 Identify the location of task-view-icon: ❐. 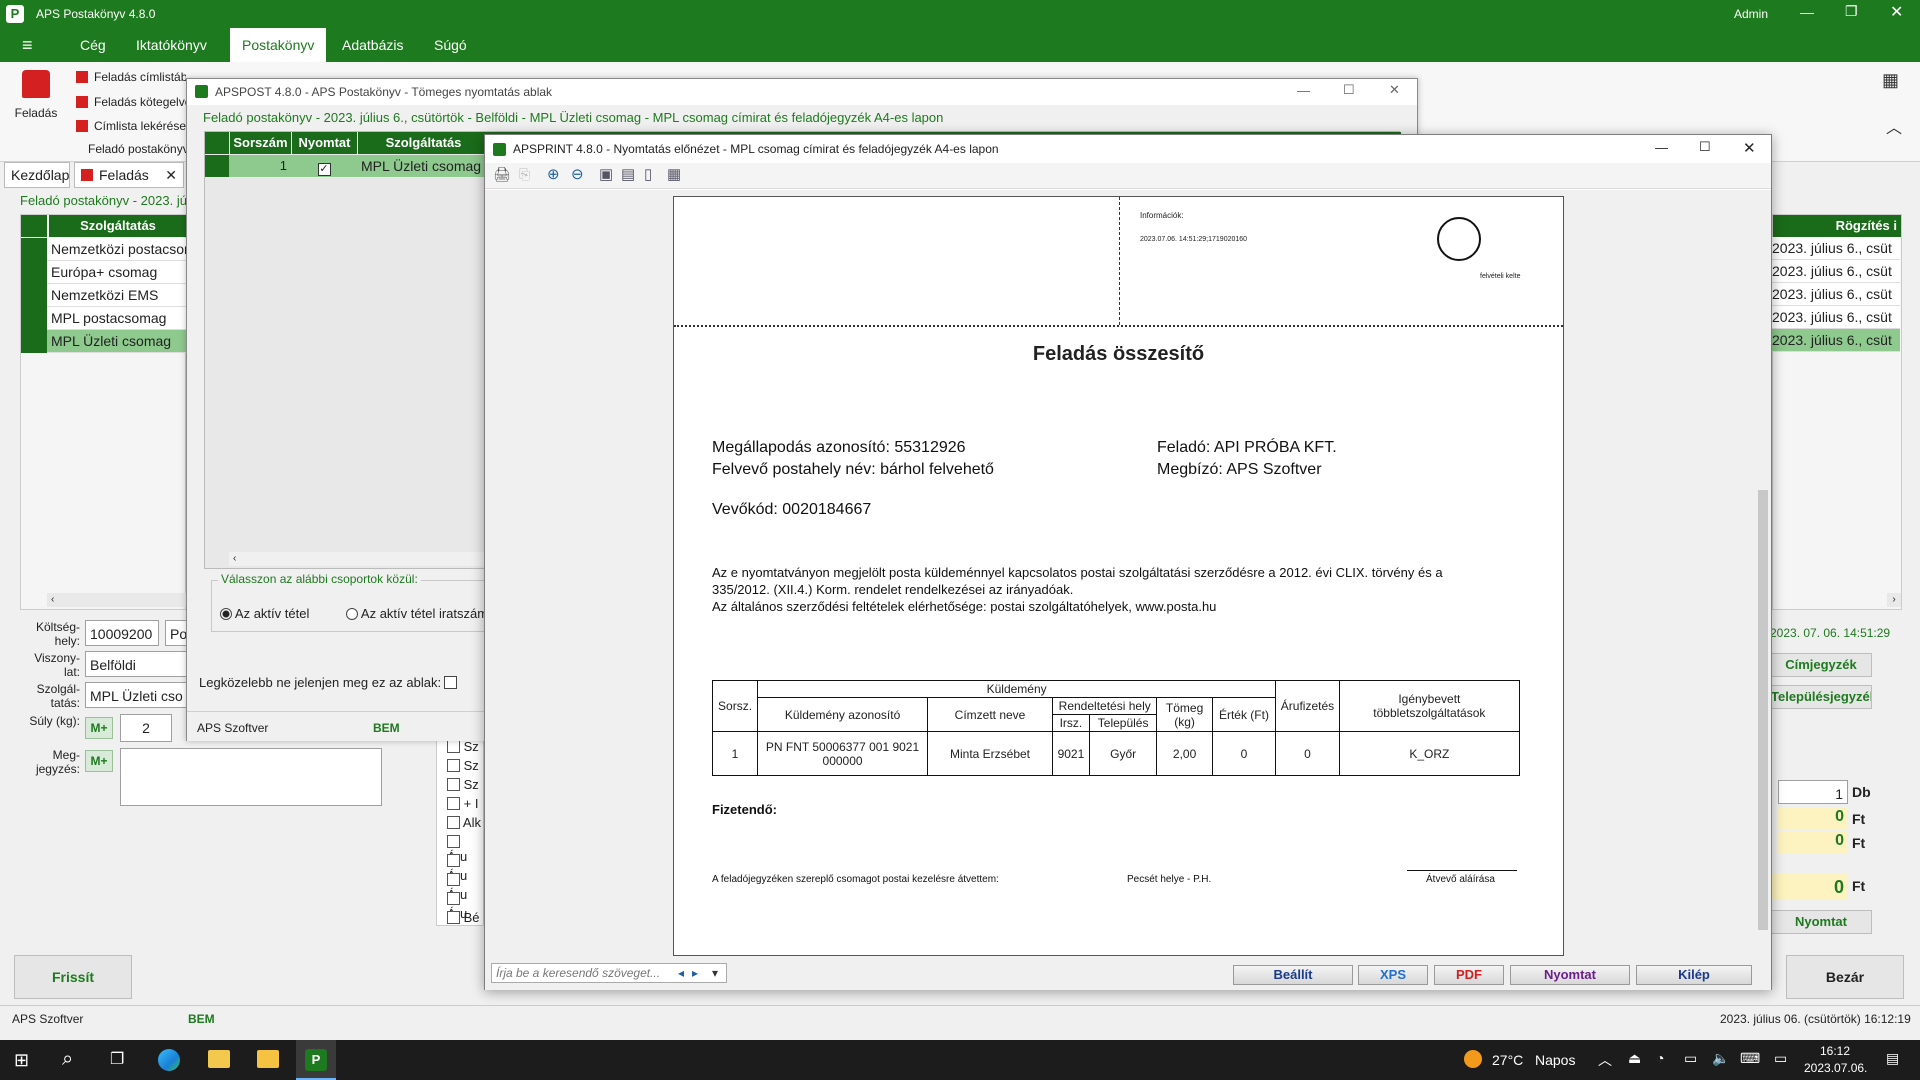
(117, 1059).